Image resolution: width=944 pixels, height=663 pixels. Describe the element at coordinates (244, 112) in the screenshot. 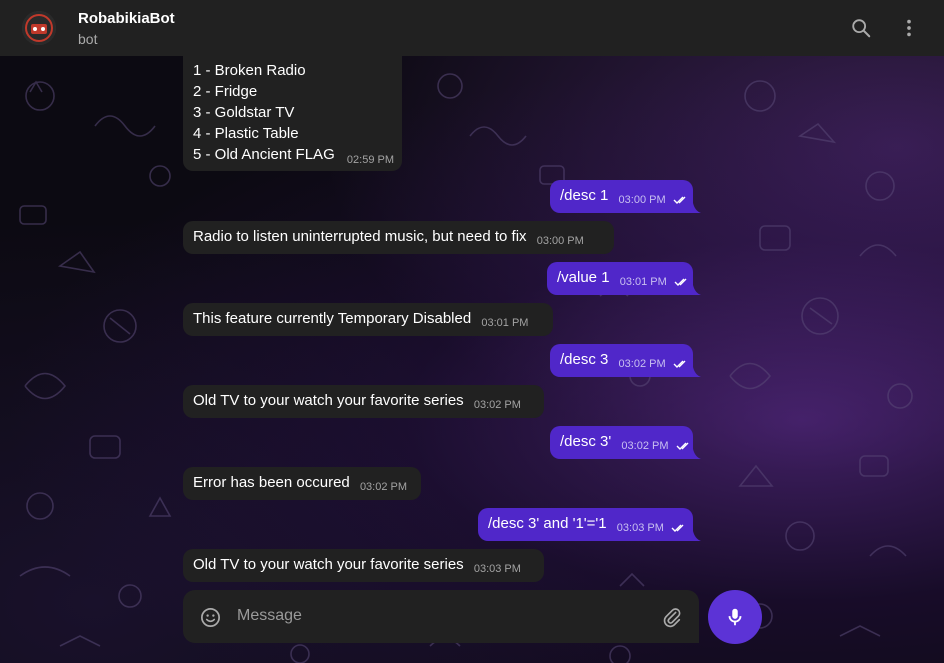

I see `menu-line: 3 - Goldstar TV` at that location.